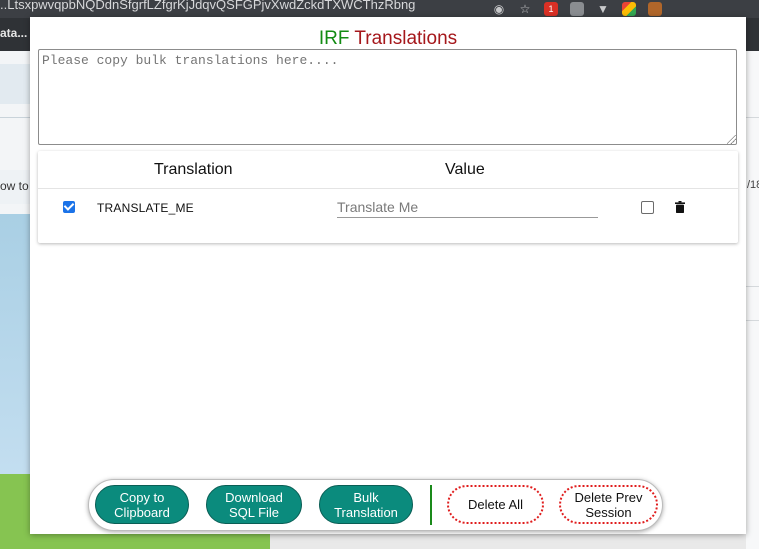 The width and height of the screenshot is (759, 549). What do you see at coordinates (752, 300) in the screenshot?
I see `background-page-right` at bounding box center [752, 300].